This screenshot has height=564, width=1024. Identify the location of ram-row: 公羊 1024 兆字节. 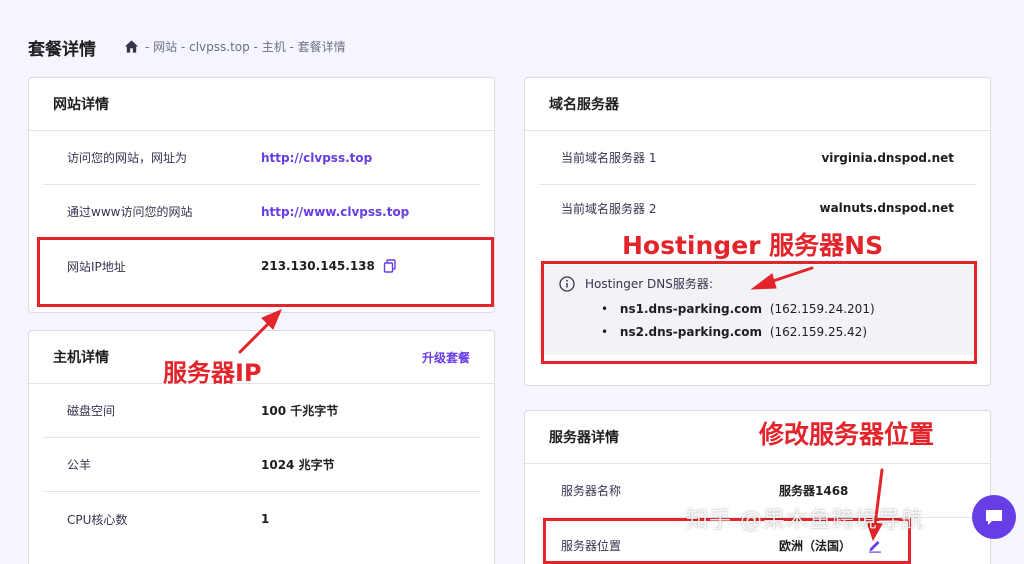
(261, 465).